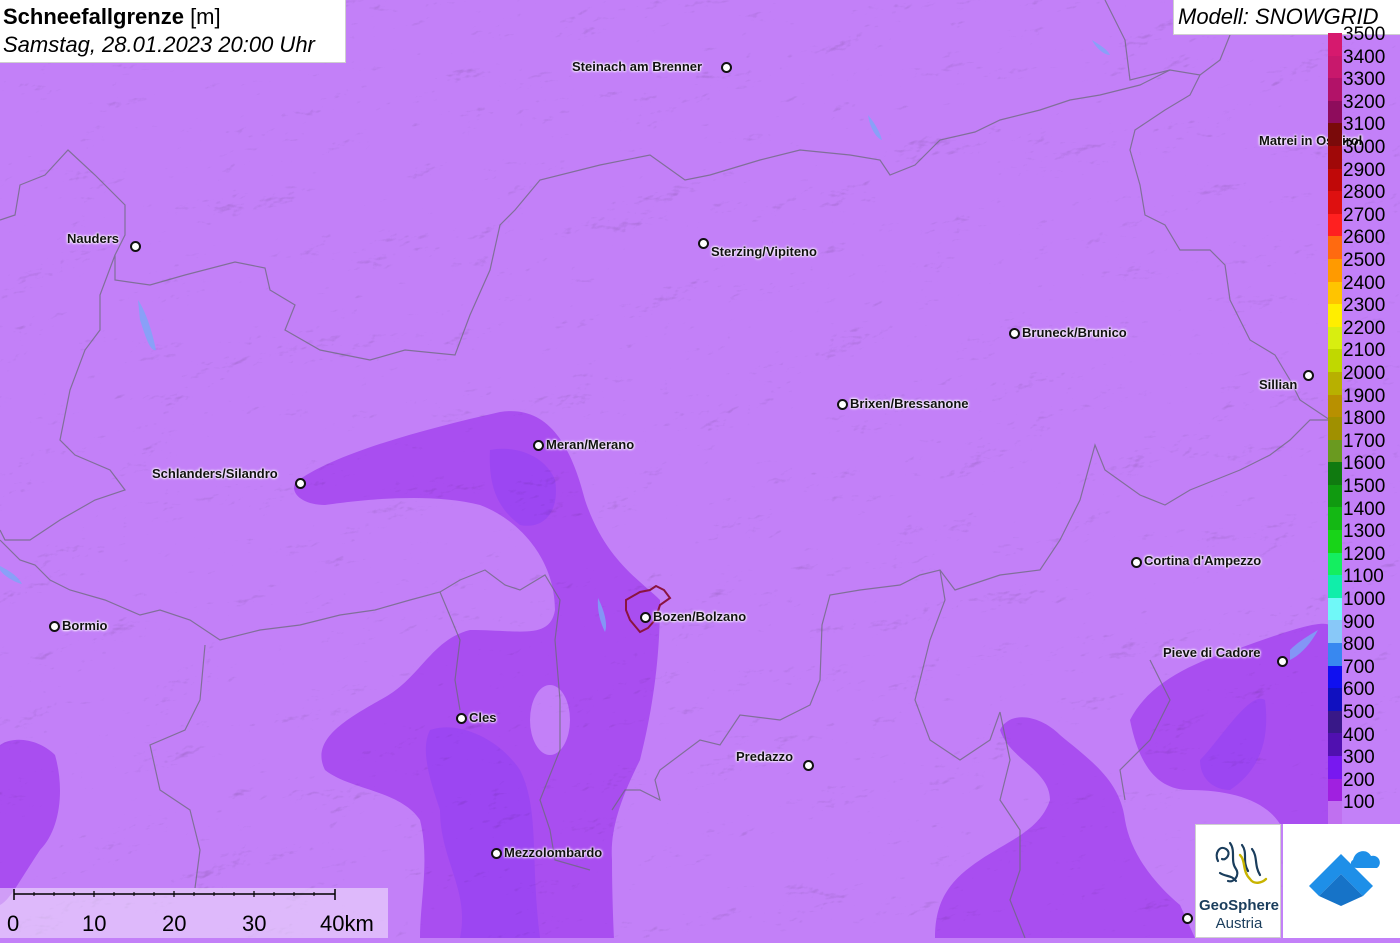 The width and height of the screenshot is (1400, 943). I want to click on legend-label-1300: 1300, so click(1364, 532).